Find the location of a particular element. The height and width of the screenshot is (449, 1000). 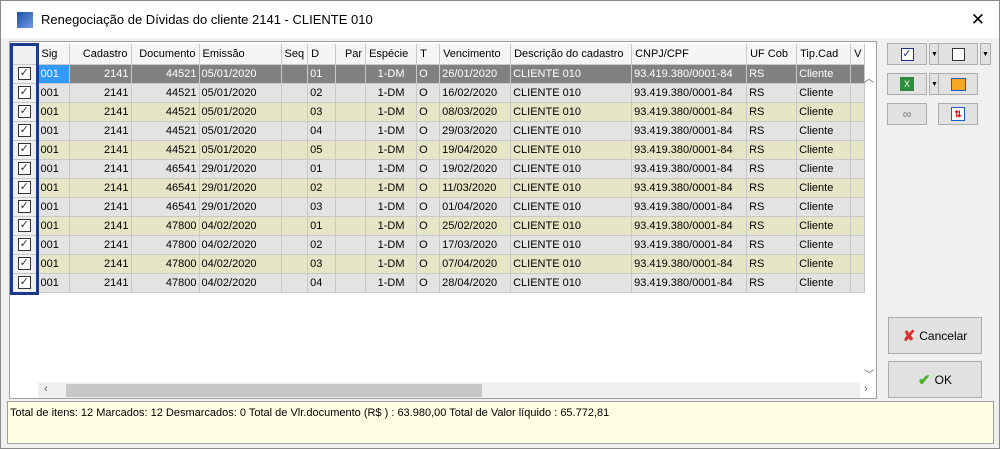

horizontal-scroll-thumb is located at coordinates (274, 390).